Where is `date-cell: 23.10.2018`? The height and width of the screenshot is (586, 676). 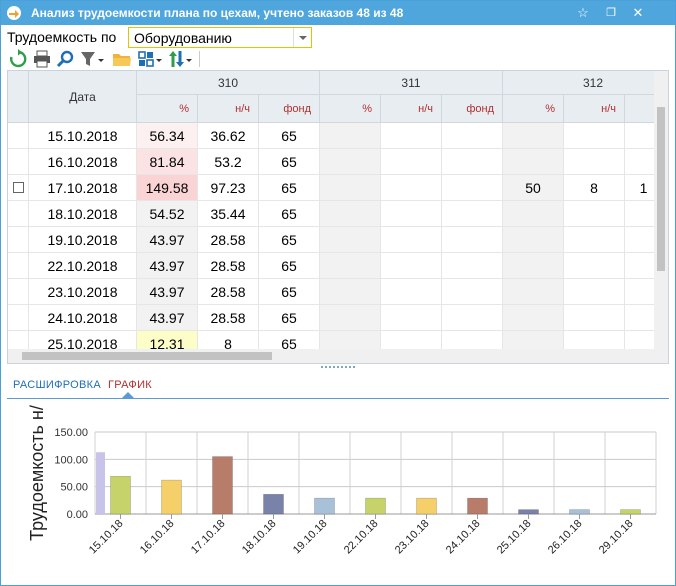
date-cell: 23.10.2018 is located at coordinates (83, 292).